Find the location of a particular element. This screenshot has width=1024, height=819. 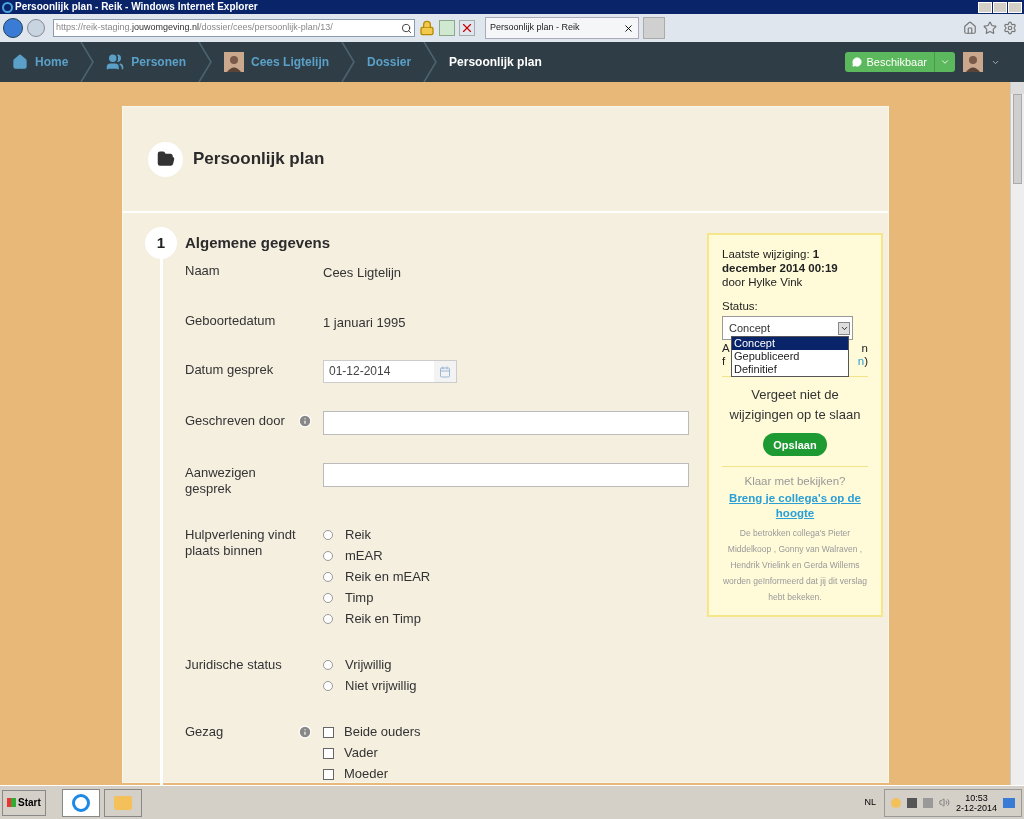

dropdown-option: Definitief is located at coordinates (790, 370).